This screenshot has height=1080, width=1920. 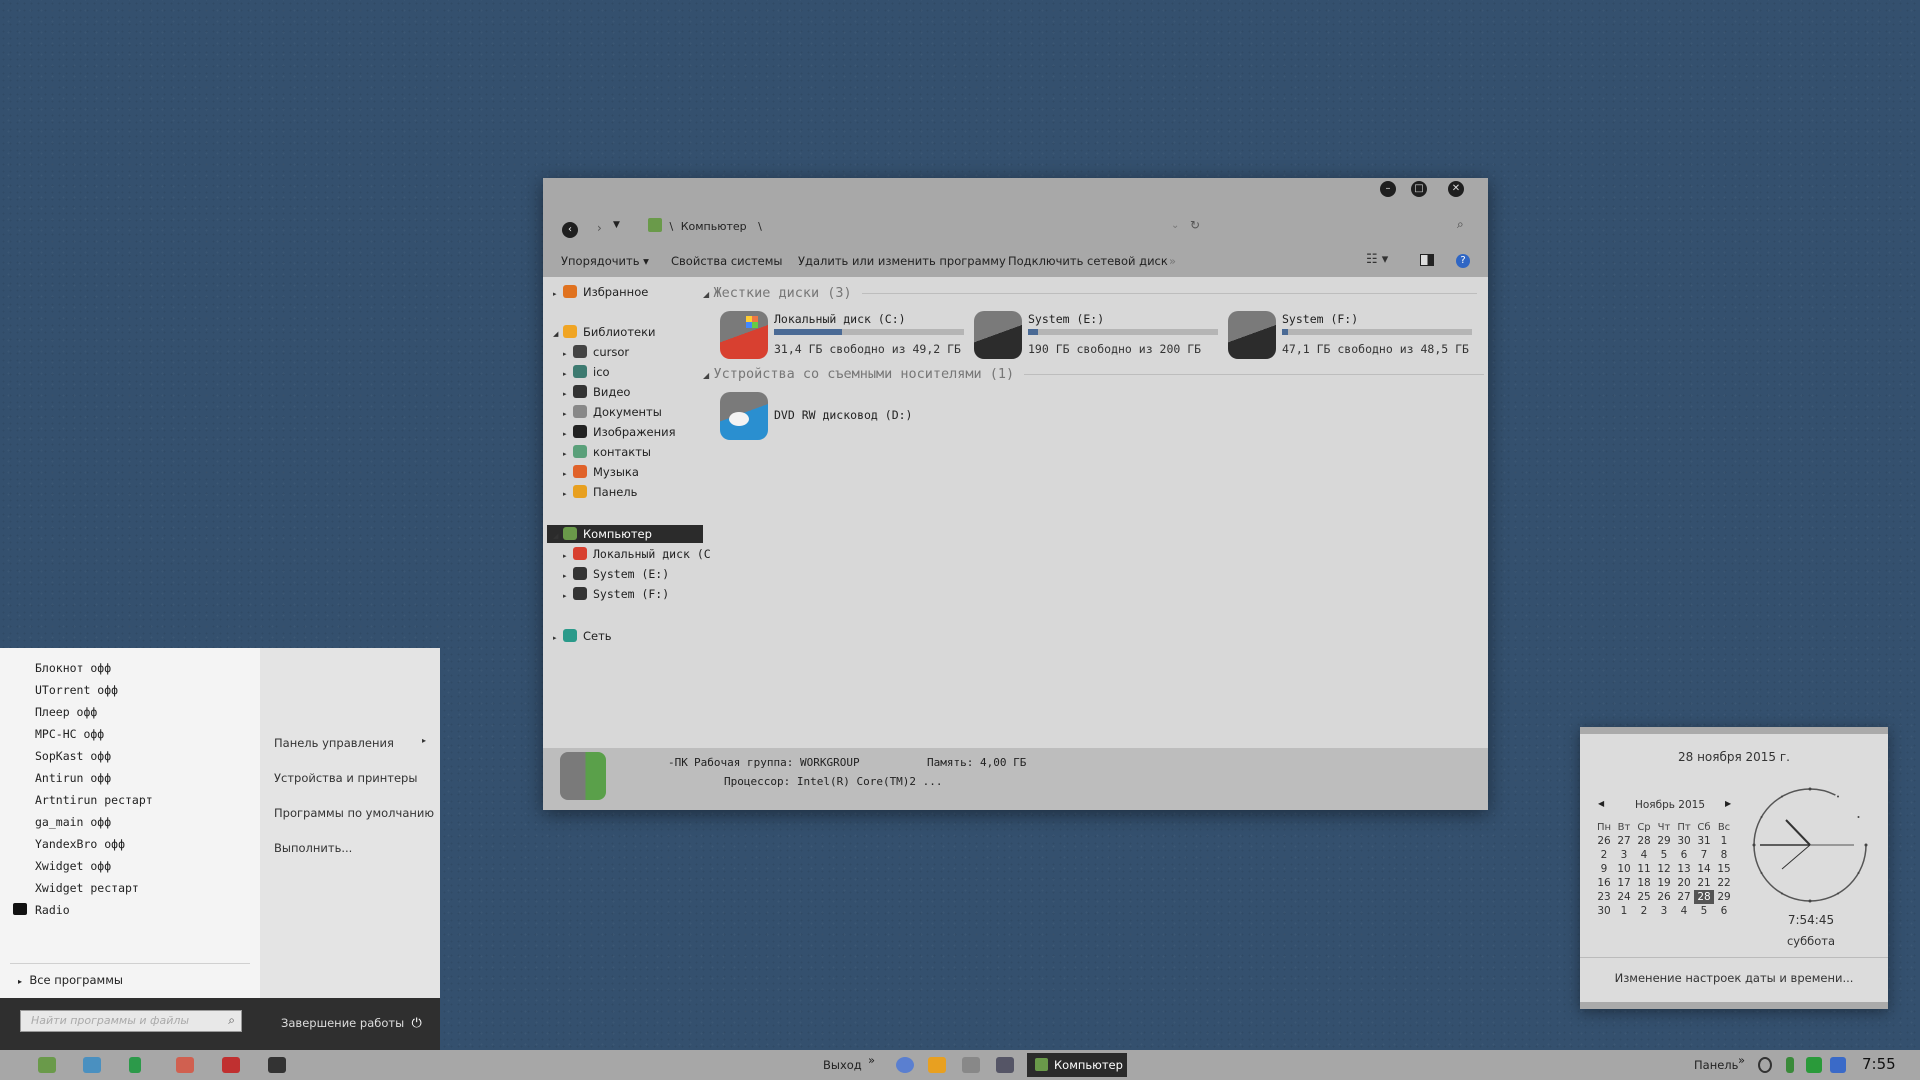 I want to click on day-cell: 15, so click(x=1724, y=869).